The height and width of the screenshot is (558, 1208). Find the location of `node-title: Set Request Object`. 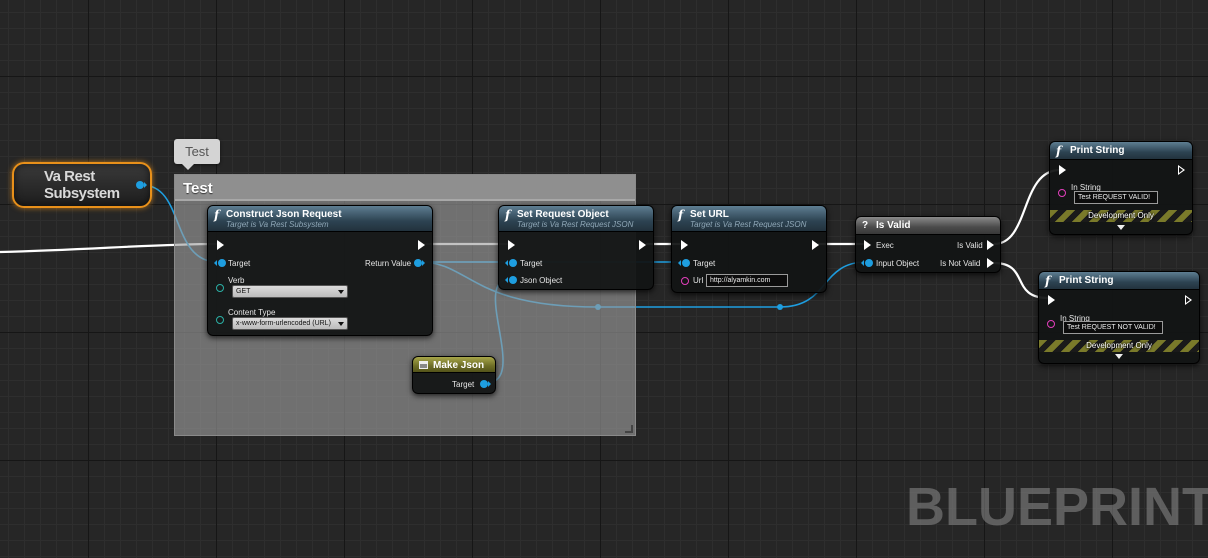

node-title: Set Request Object is located at coordinates (563, 214).